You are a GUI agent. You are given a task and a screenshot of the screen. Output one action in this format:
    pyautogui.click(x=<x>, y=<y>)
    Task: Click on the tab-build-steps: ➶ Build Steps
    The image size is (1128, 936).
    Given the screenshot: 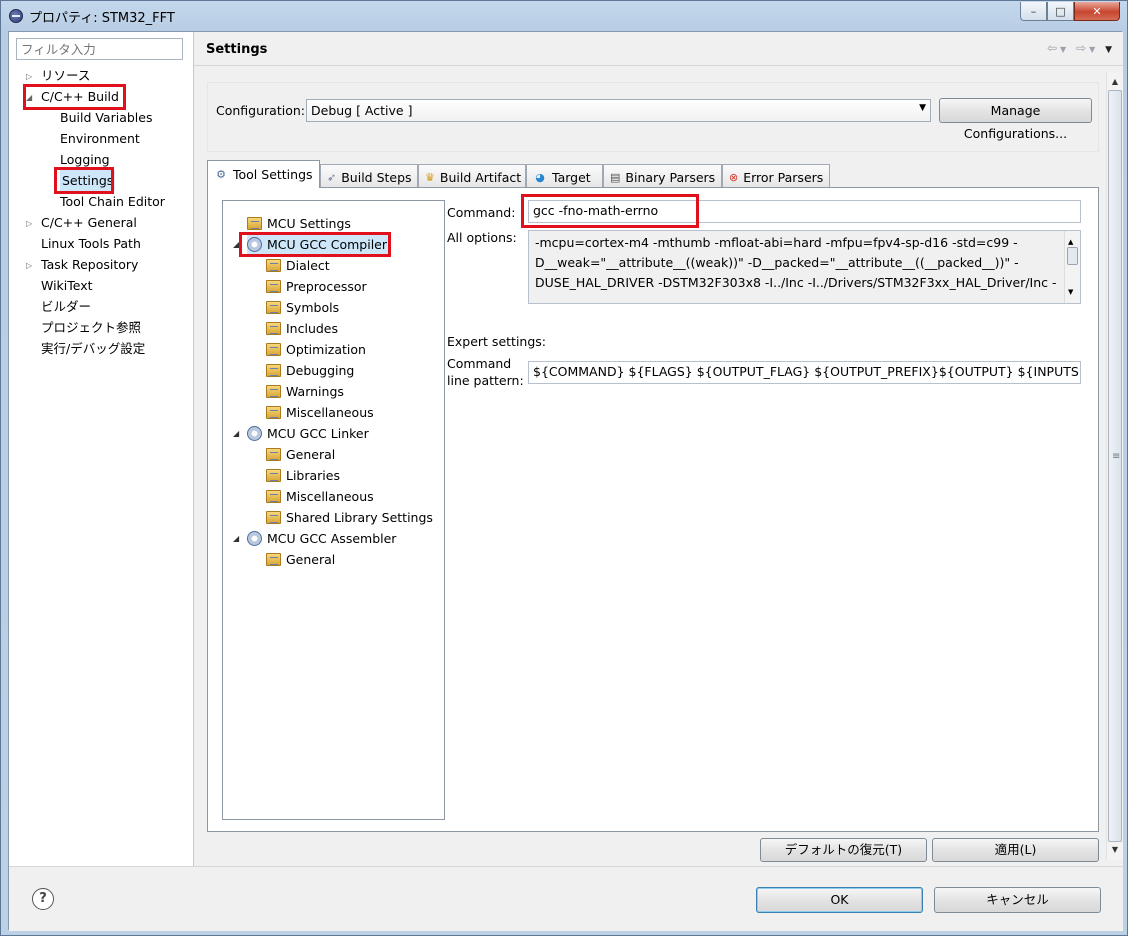 What is the action you would take?
    pyautogui.click(x=369, y=175)
    